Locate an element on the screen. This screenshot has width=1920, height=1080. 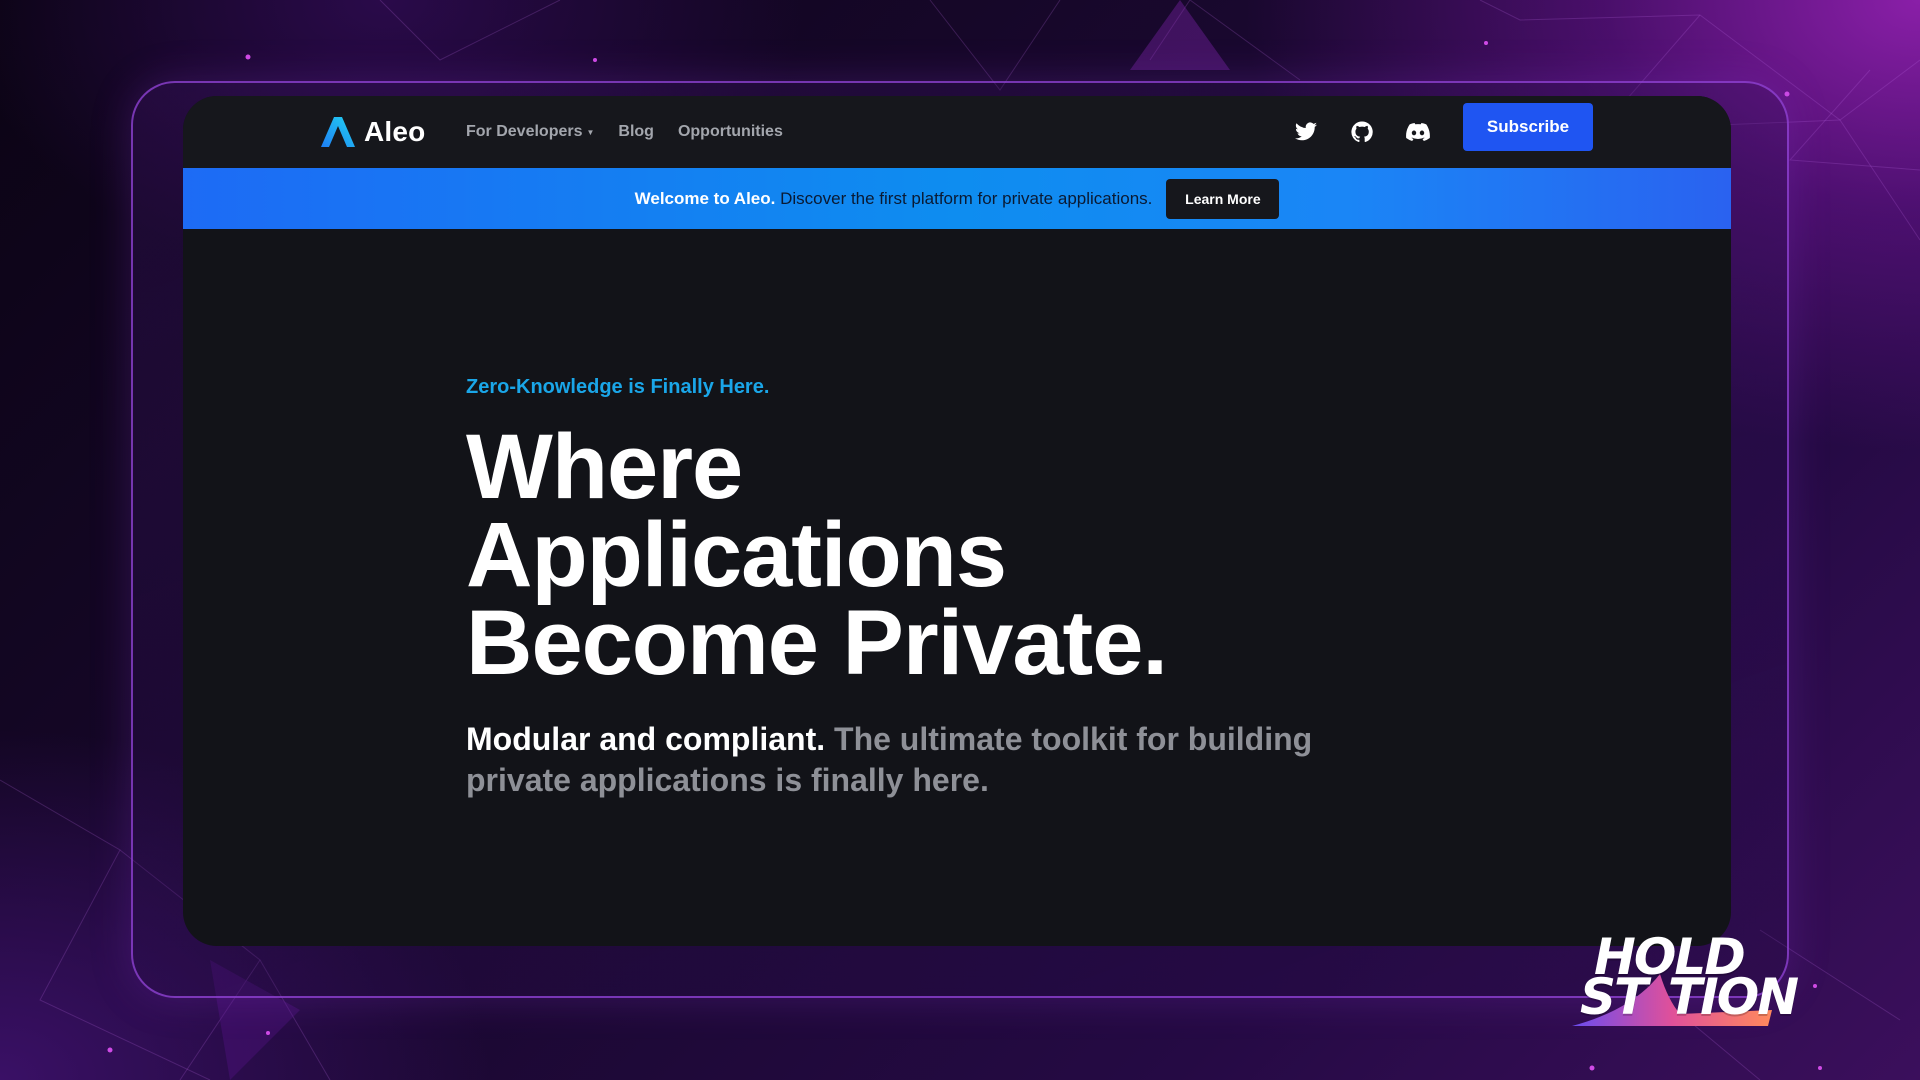
twitter-icon is located at coordinates (1306, 132).